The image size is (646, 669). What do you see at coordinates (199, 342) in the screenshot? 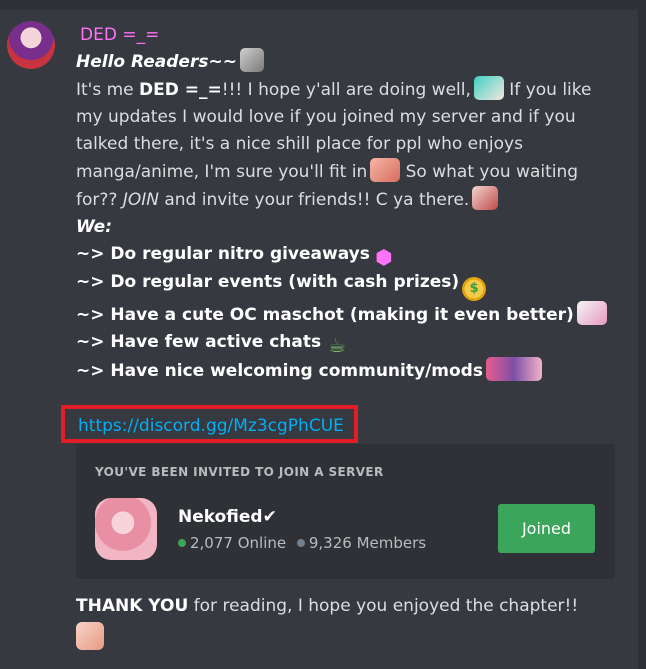
I see `bullet-text: ~> Have few active chats` at bounding box center [199, 342].